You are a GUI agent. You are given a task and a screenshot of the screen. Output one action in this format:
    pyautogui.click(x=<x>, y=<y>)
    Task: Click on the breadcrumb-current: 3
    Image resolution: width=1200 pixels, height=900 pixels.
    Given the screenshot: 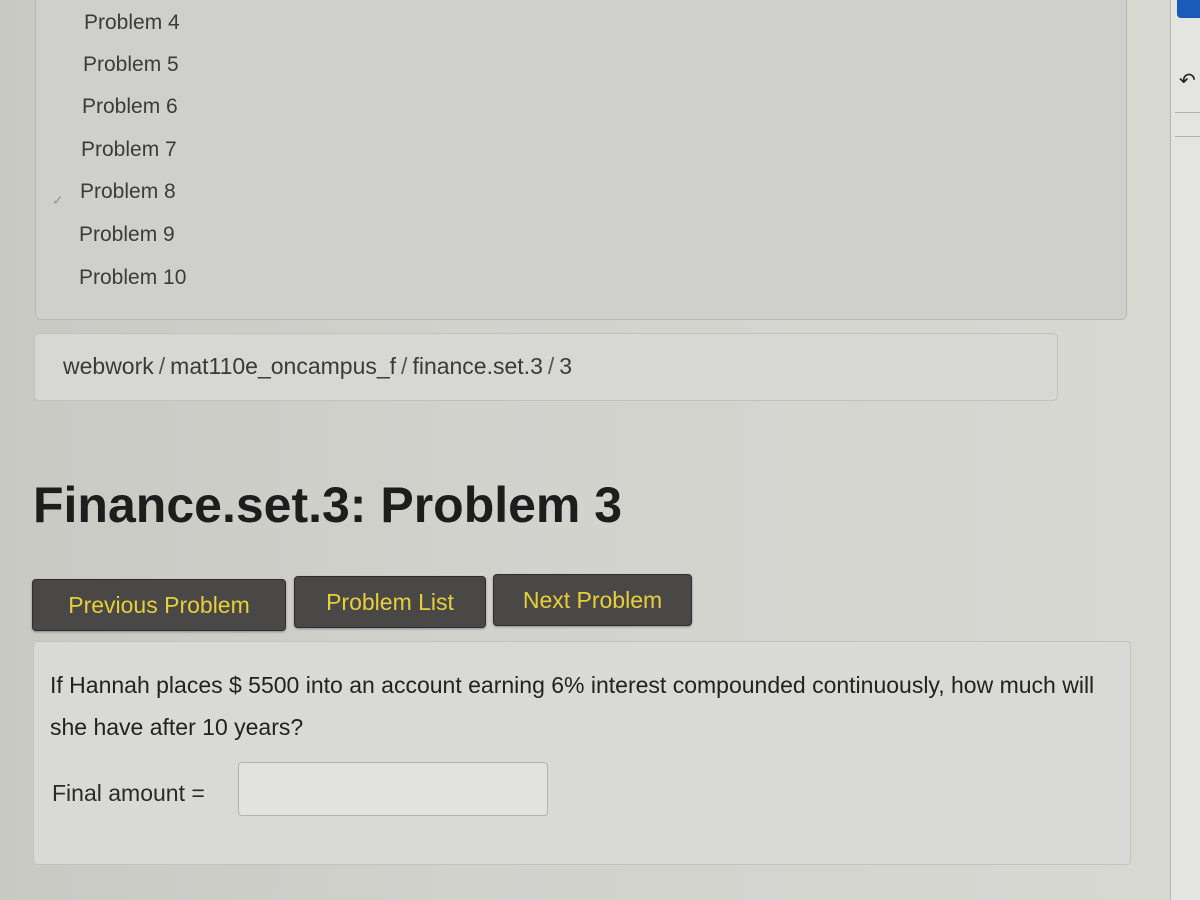 What is the action you would take?
    pyautogui.click(x=566, y=366)
    